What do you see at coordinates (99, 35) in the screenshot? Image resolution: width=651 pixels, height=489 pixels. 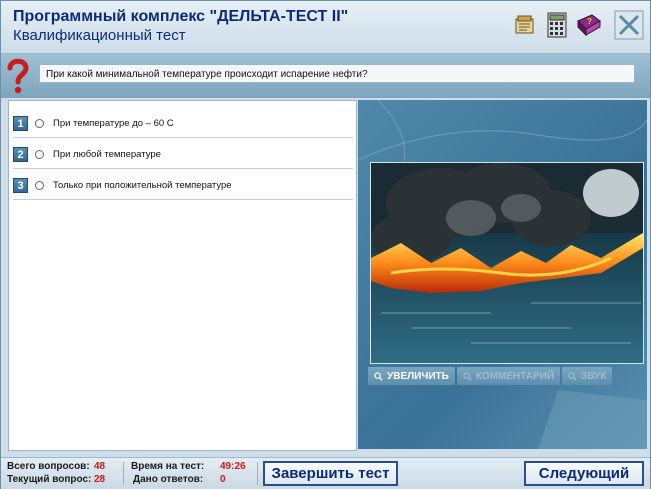 I see `app-subtitle: Квалификационный тест` at bounding box center [99, 35].